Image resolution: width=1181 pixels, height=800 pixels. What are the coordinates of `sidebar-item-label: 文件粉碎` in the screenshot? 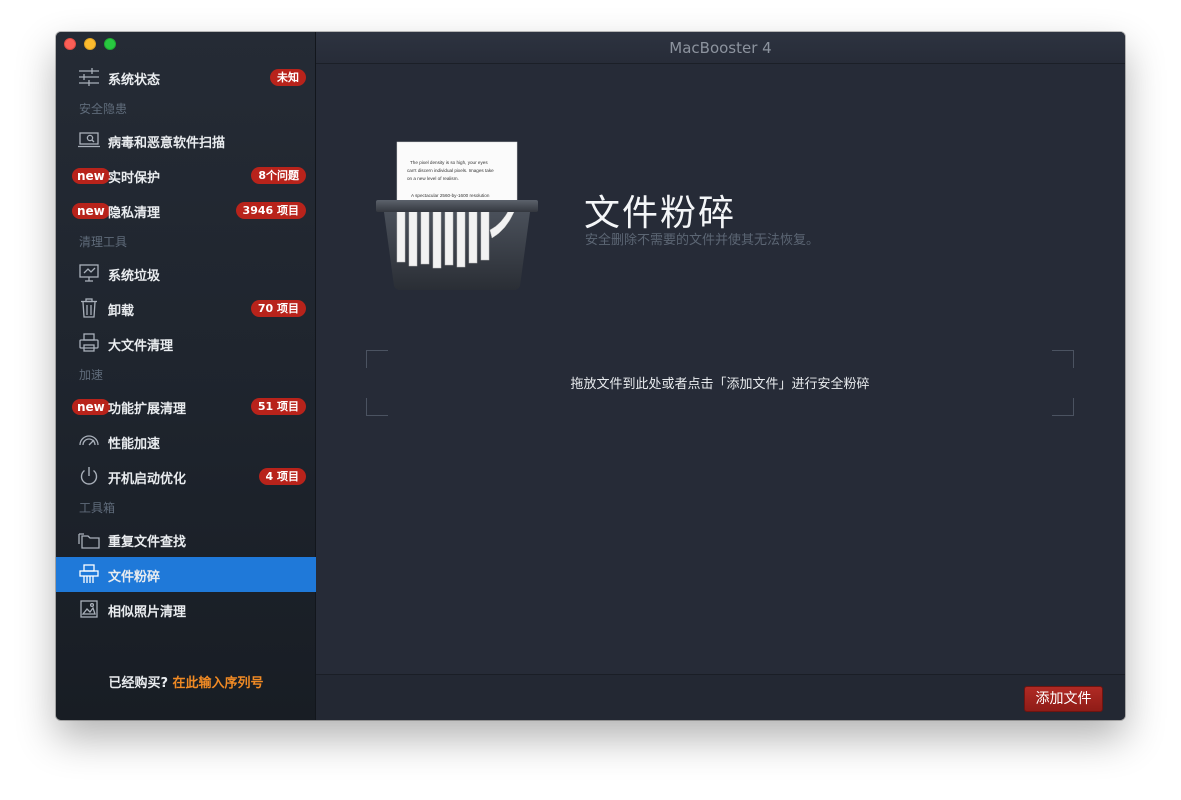 It's located at (134, 577).